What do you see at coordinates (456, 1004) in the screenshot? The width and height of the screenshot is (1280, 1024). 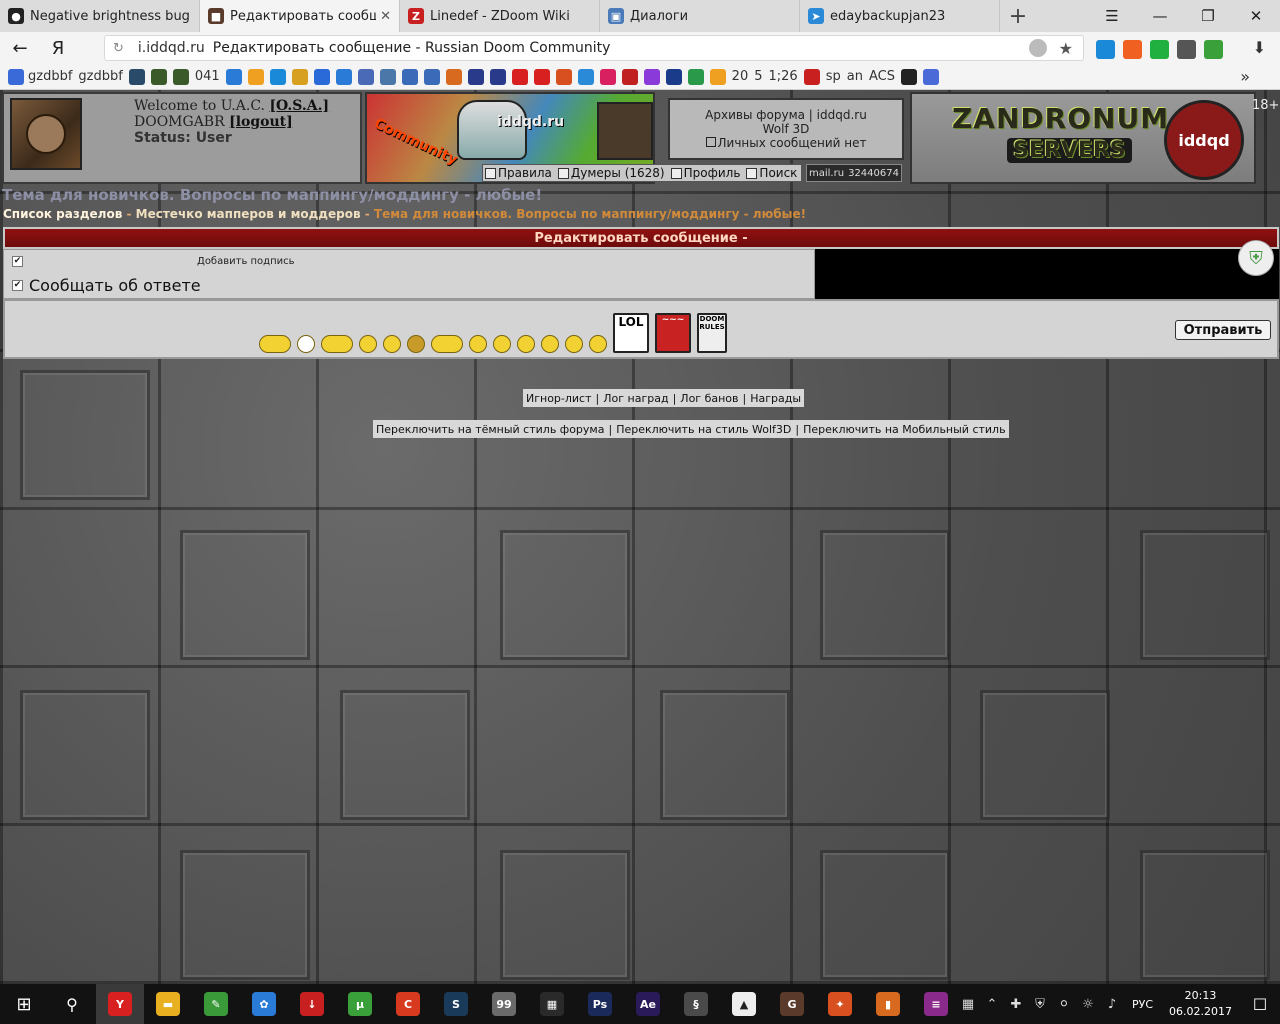 I see `steam-app: S` at bounding box center [456, 1004].